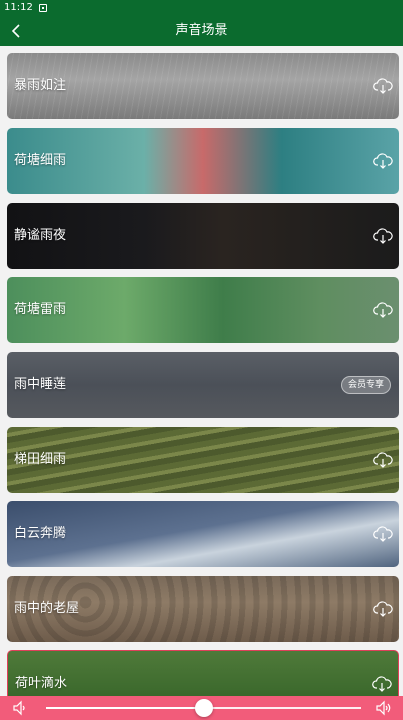  What do you see at coordinates (20, 708) in the screenshot?
I see `volume-low-icon` at bounding box center [20, 708].